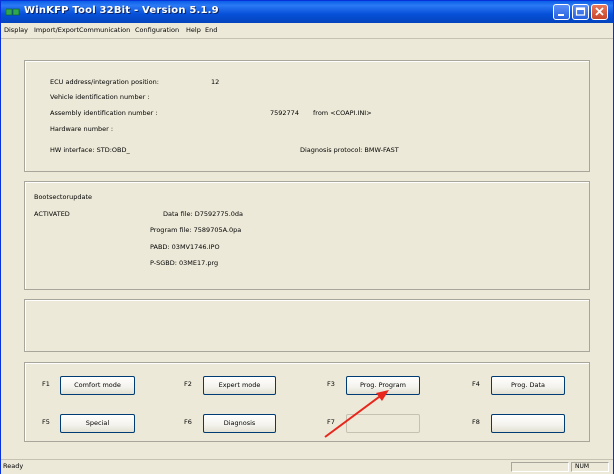 The height and width of the screenshot is (474, 614). What do you see at coordinates (196, 230) in the screenshot?
I see `program-file-label: Program file: 7589705A.0pa` at bounding box center [196, 230].